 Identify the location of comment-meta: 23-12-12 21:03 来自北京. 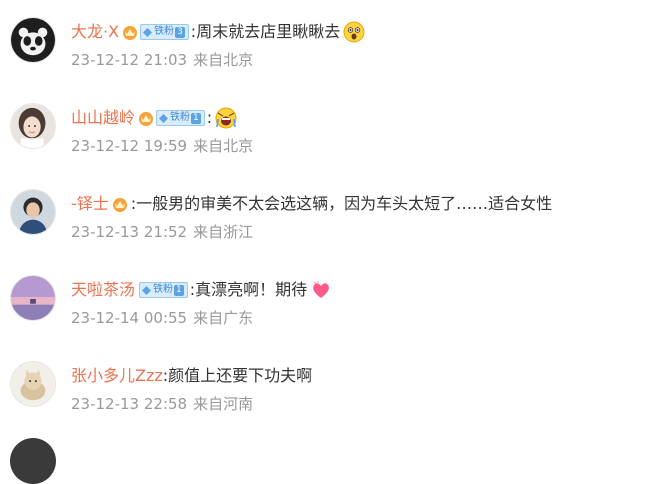
(162, 60).